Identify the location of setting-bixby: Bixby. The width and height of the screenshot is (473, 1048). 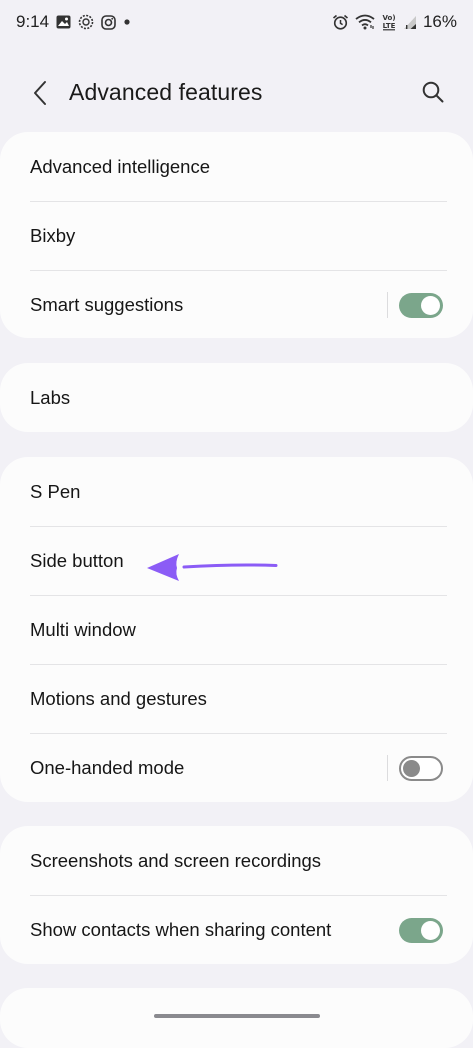
(236, 235).